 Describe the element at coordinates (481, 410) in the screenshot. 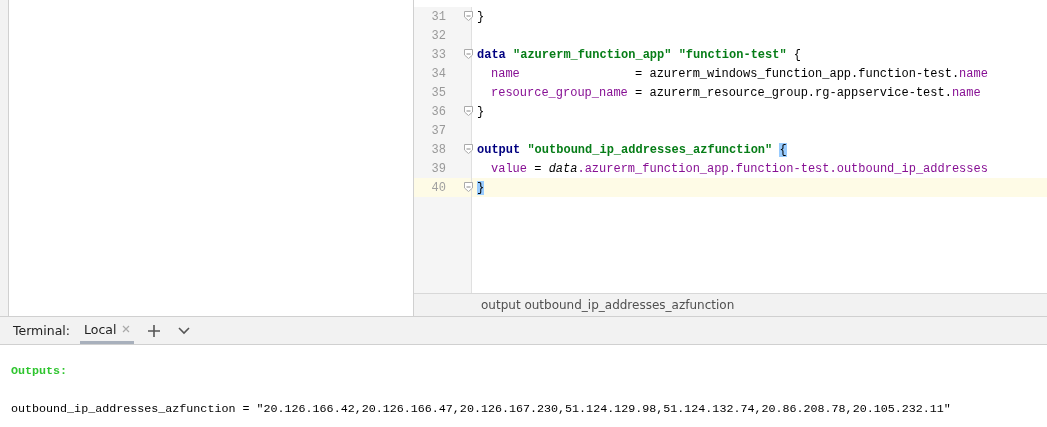

I see `terminal-output: outbound_ip_addresses_azfunction = "20.126.166.42,20.126.166.47,20.126.167.230,51.124.129.98,51.124.132.74,20.86.208.78,20.105.232.11"` at that location.